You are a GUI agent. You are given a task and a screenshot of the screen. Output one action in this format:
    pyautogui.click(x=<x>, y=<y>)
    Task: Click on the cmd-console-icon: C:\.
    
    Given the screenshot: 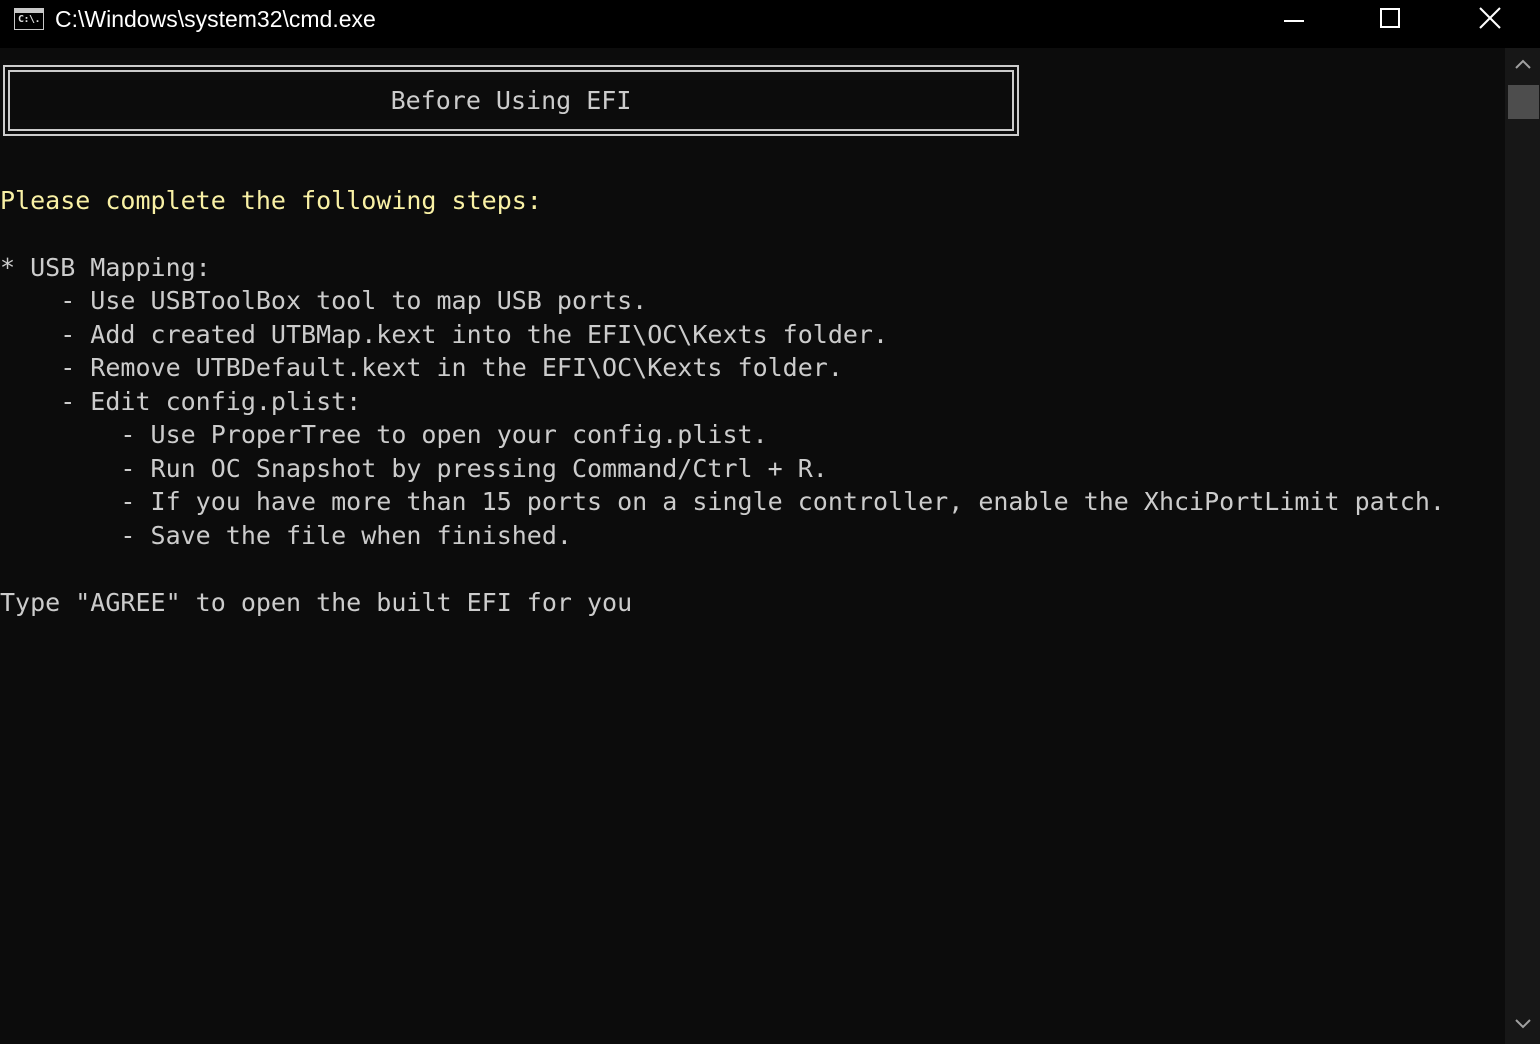 What is the action you would take?
    pyautogui.click(x=29, y=19)
    